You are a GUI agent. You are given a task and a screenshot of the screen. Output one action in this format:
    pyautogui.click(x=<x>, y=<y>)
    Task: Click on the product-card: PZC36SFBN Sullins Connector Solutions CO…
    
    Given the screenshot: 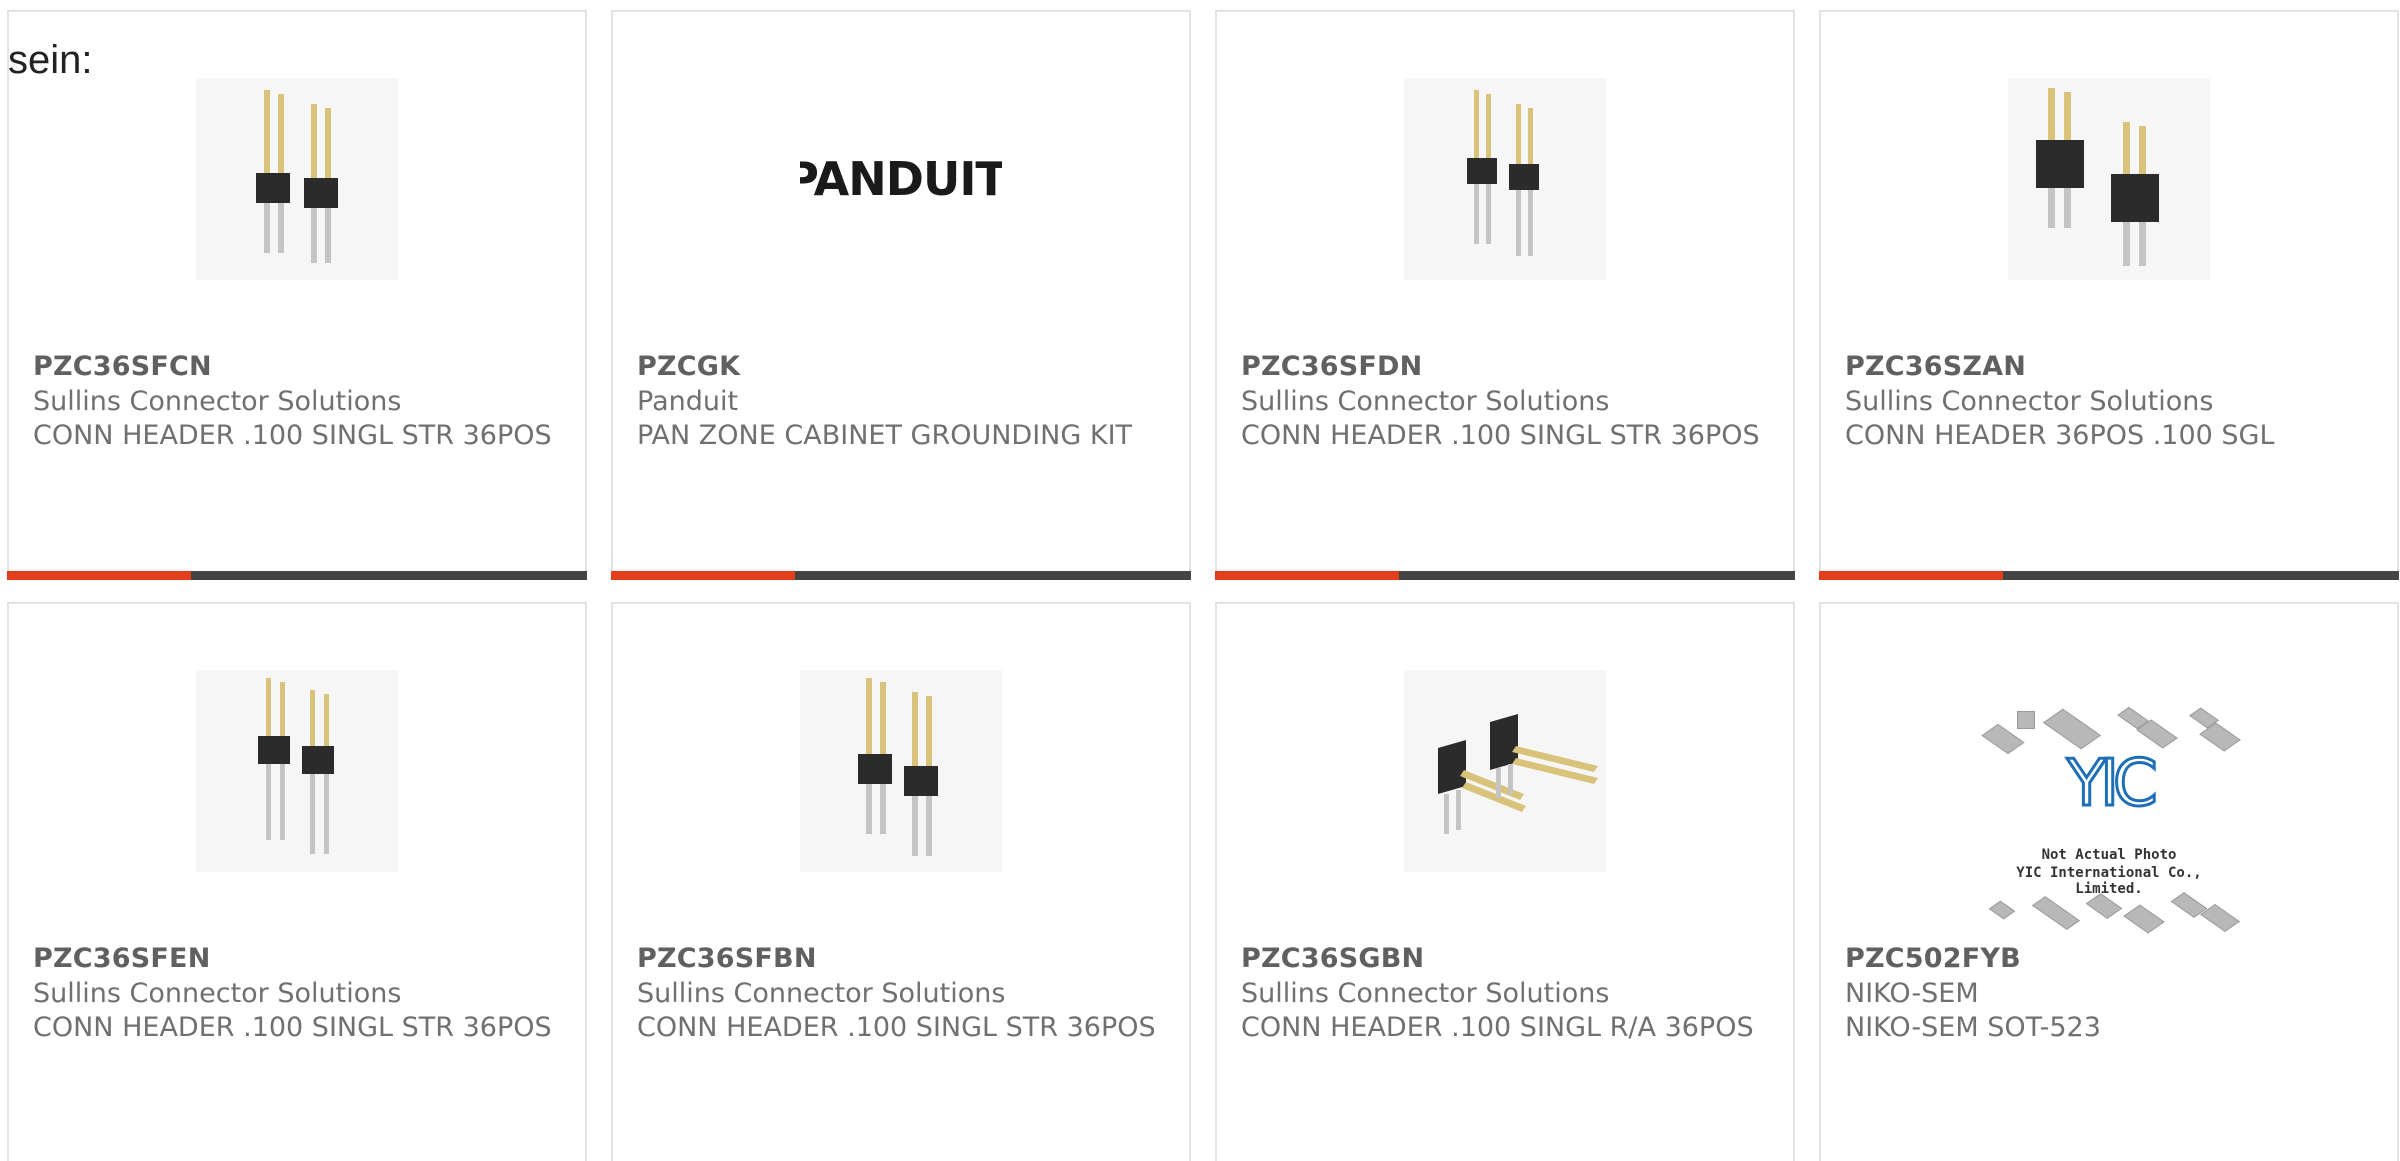 What is the action you would take?
    pyautogui.click(x=901, y=881)
    